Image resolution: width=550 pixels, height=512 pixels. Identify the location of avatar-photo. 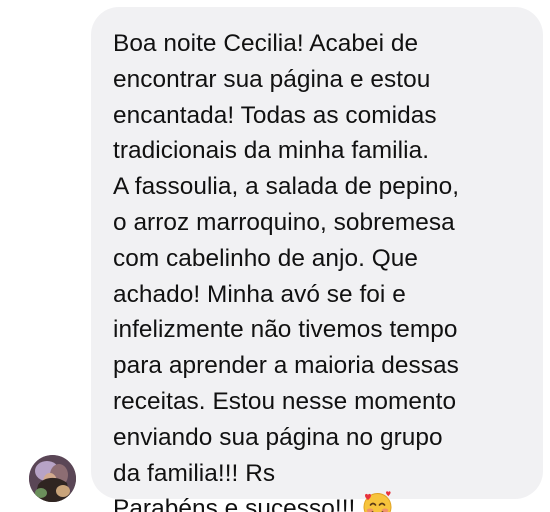
(52, 478).